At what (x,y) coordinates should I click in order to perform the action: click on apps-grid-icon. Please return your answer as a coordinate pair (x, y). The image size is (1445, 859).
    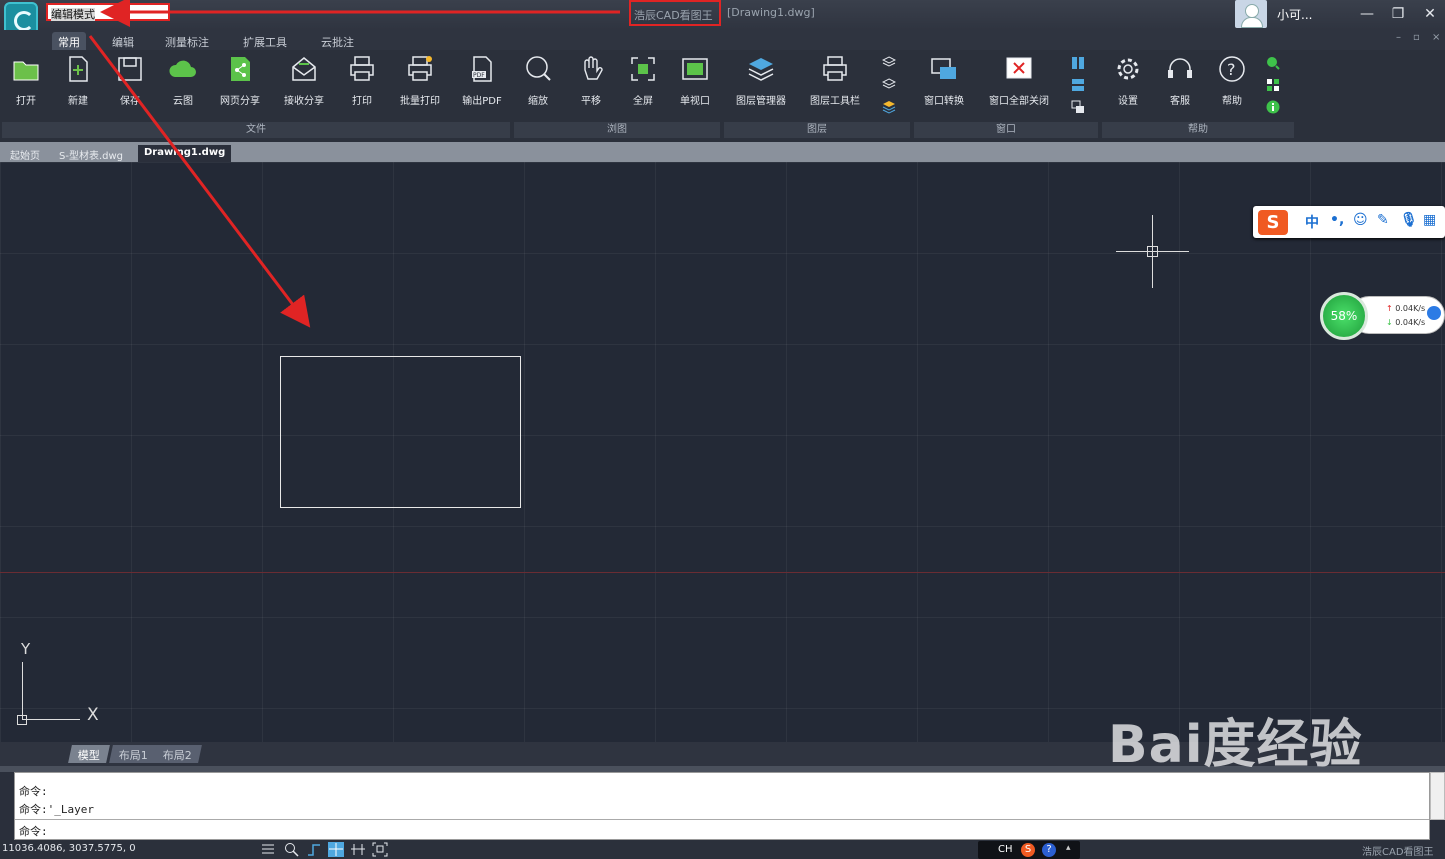
    Looking at the image, I should click on (1273, 85).